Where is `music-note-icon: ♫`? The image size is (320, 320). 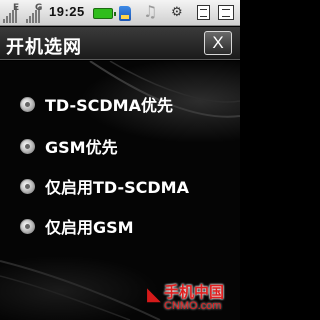 music-note-icon: ♫ is located at coordinates (150, 11).